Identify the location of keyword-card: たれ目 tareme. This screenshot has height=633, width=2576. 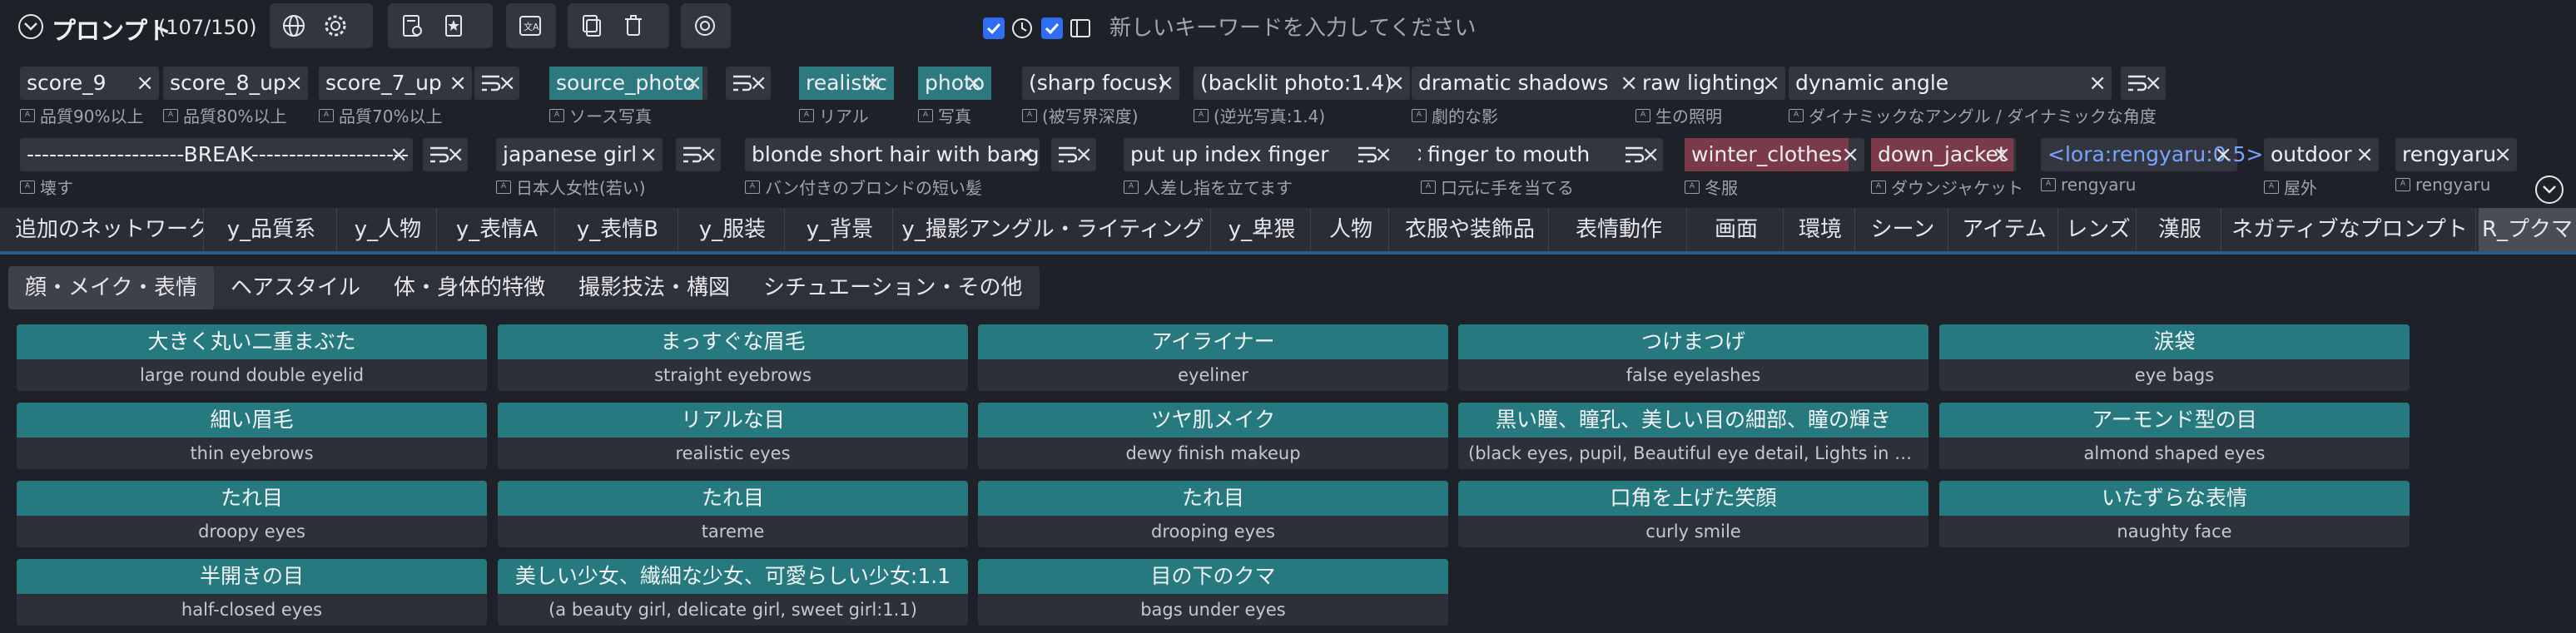
(733, 514).